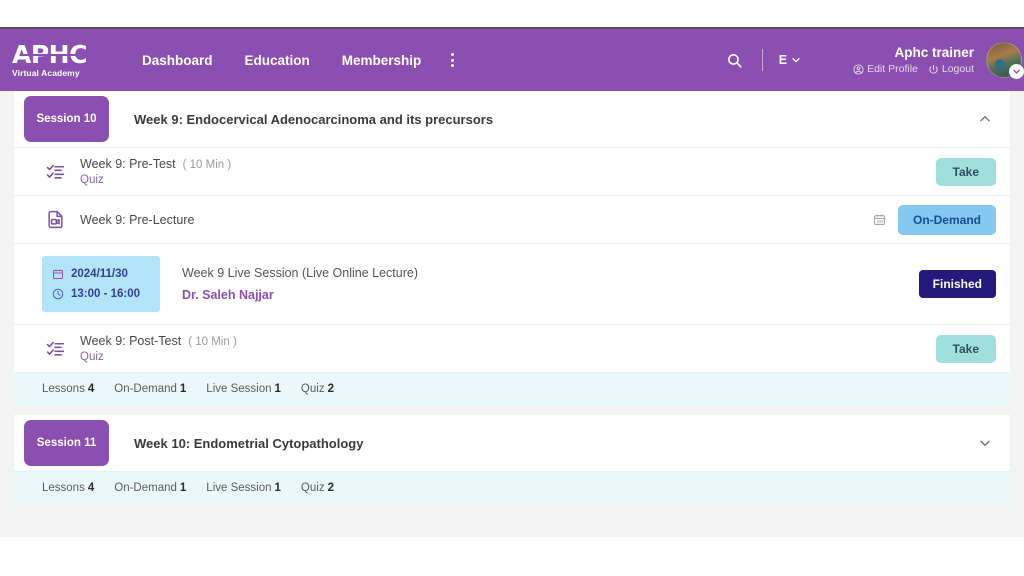 The width and height of the screenshot is (1024, 576). I want to click on live-session-datetime: 2024/11/30 13:00 - 16:00, so click(101, 284).